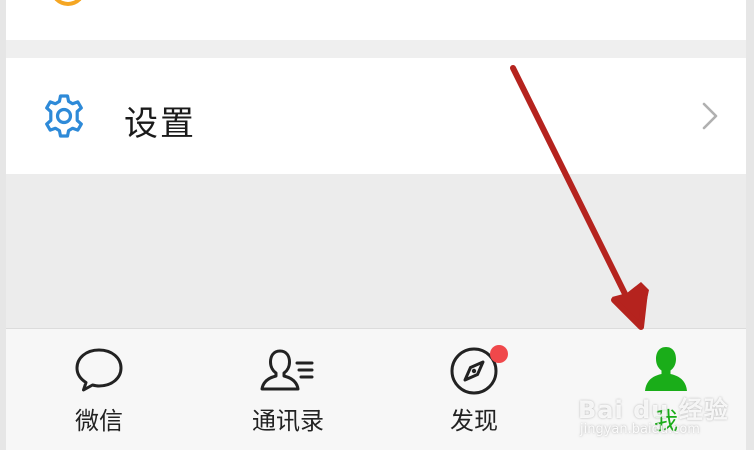 The image size is (754, 458). I want to click on tab-wechat: 微信, so click(99, 390).